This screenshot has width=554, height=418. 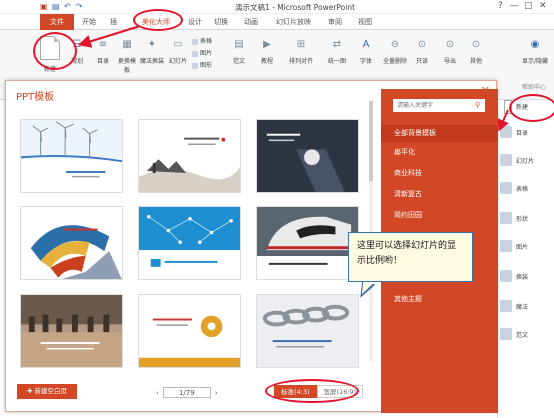 What do you see at coordinates (295, 7) in the screenshot?
I see `window-title: 演示文稿1 - Microsoft PowerPoint` at bounding box center [295, 7].